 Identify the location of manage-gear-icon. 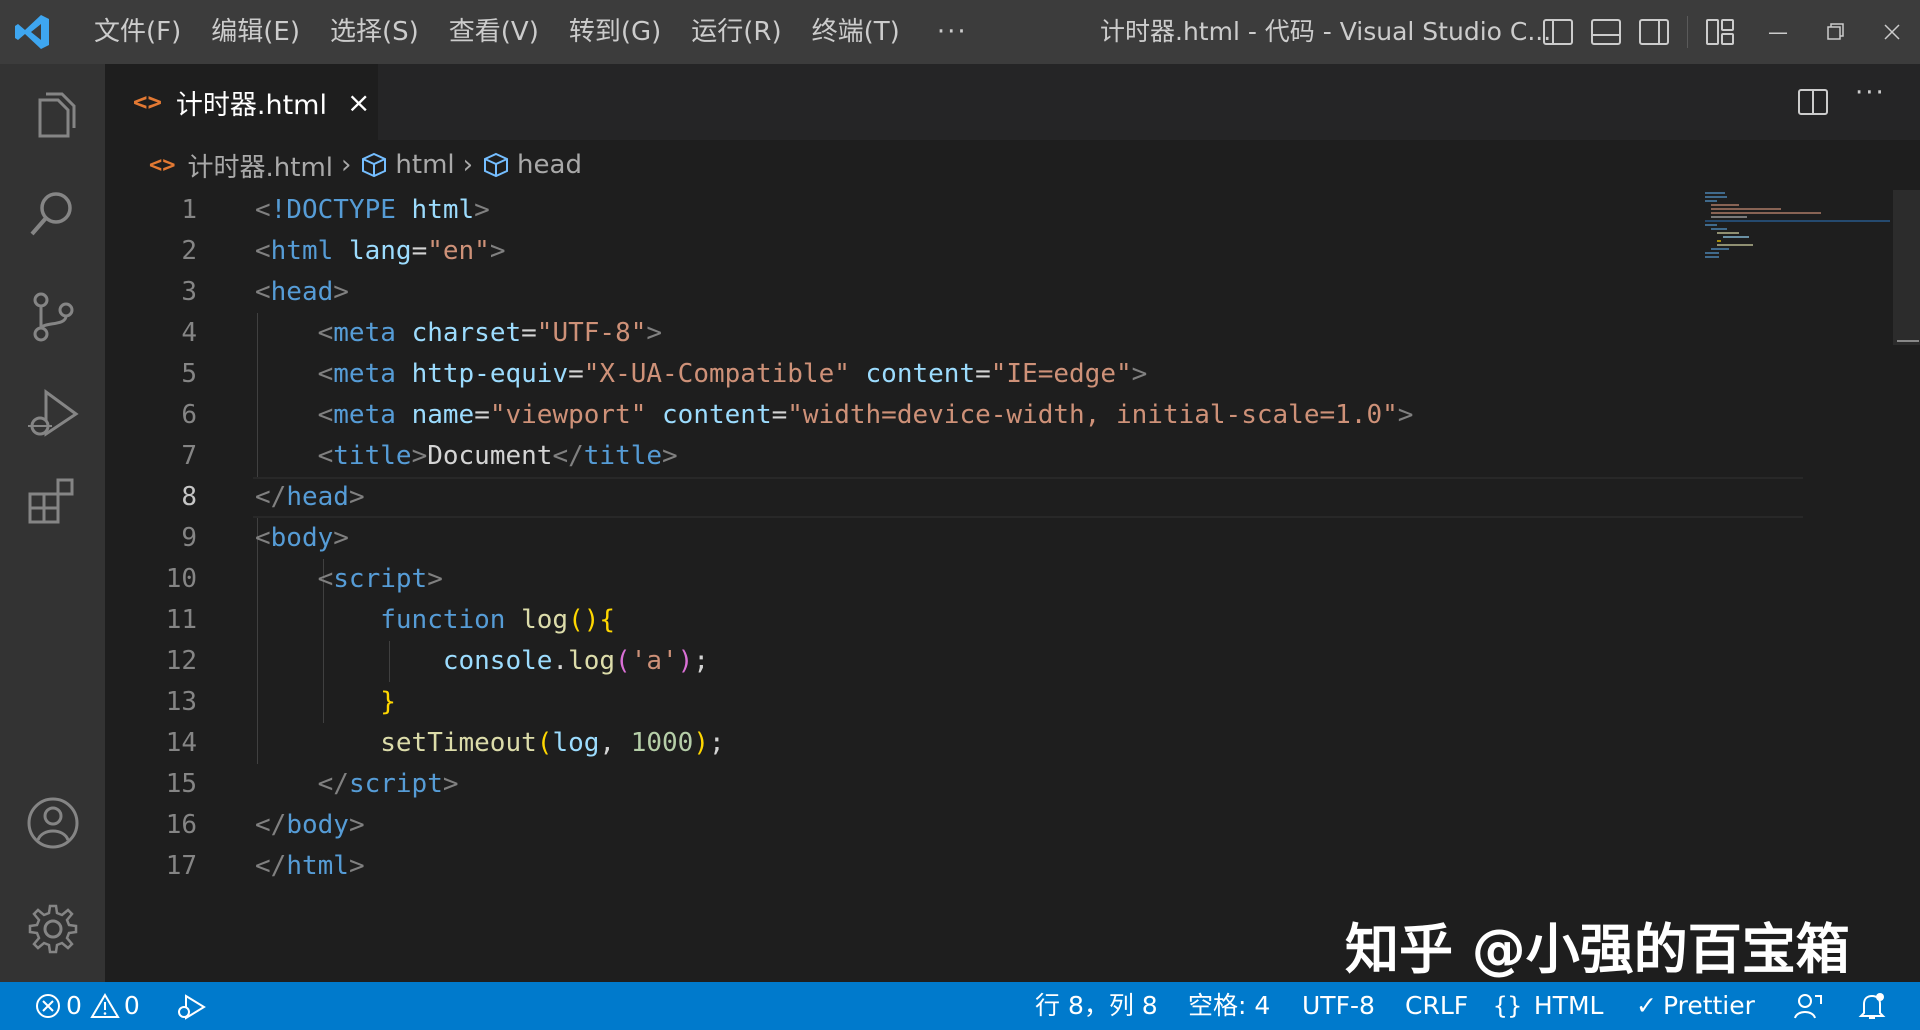
(53, 929).